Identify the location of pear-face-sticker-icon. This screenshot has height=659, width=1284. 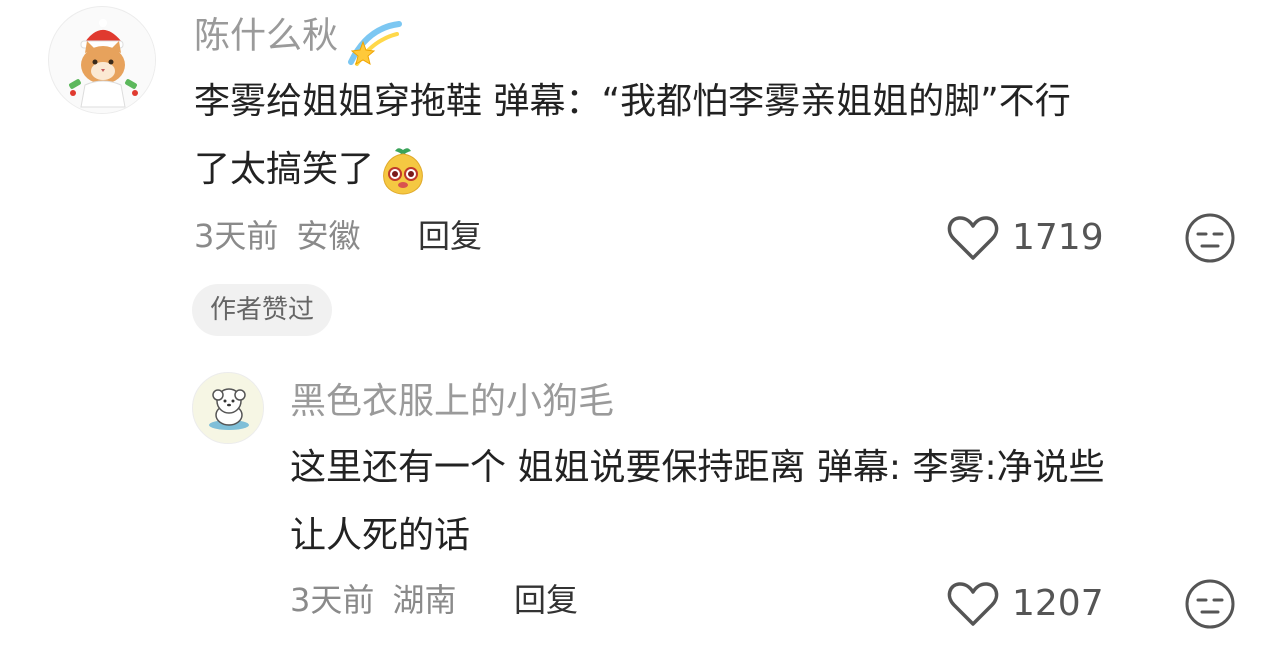
(403, 171).